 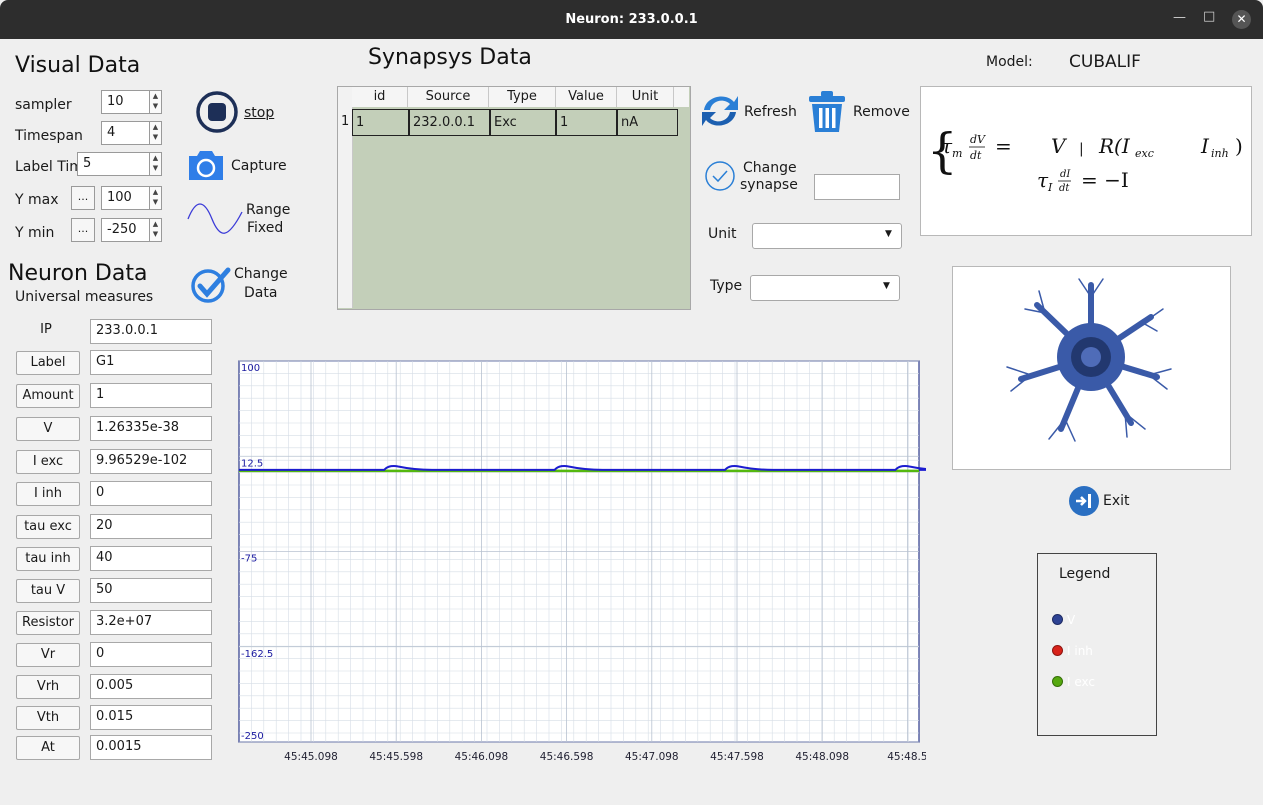 I want to click on tau-exc-button: tau exc, so click(x=48, y=527).